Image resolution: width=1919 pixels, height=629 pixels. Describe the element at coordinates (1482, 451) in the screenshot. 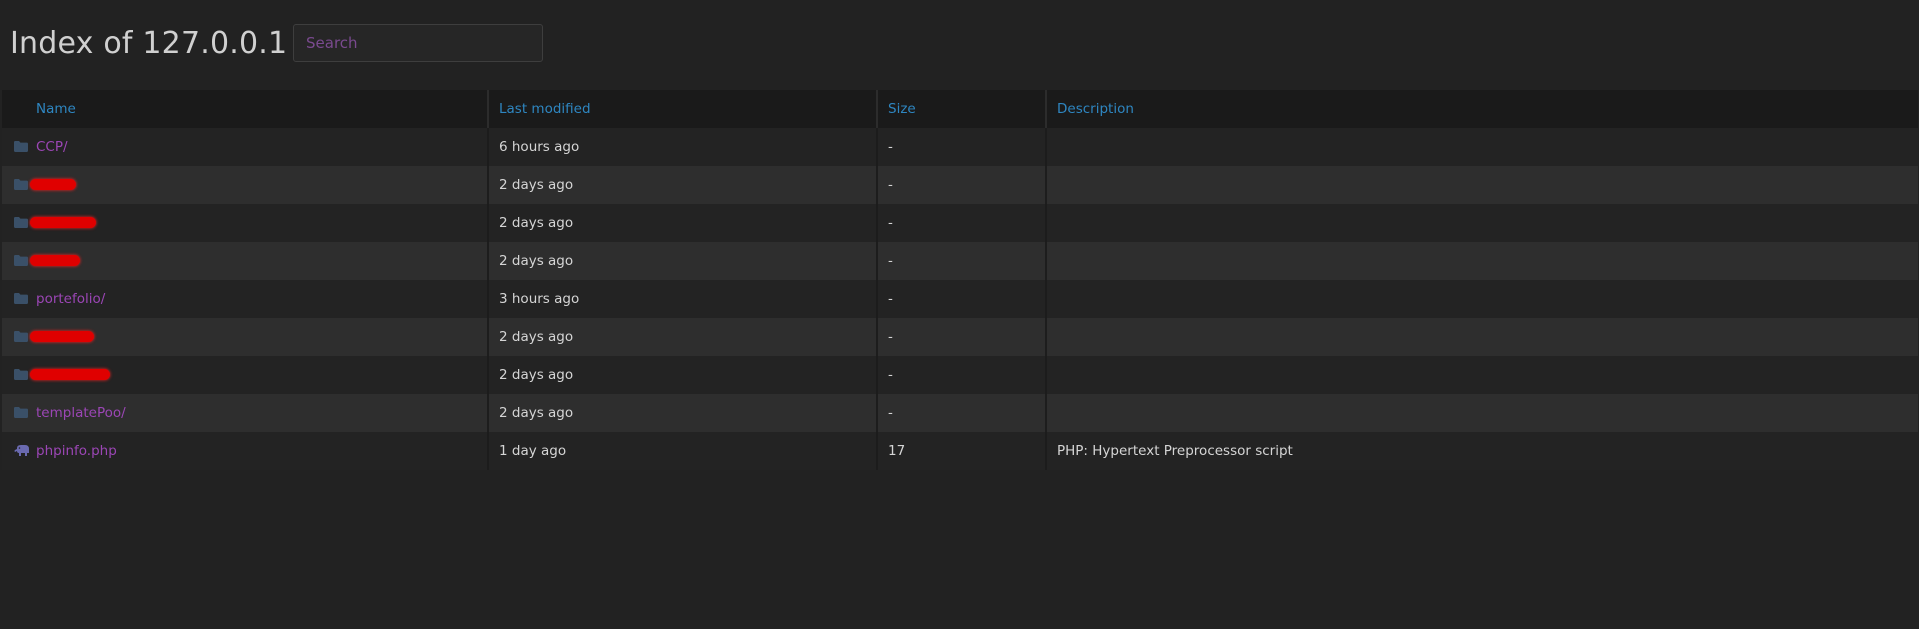

I see `cell-description: PHP: Hypertext Preprocessor script` at that location.